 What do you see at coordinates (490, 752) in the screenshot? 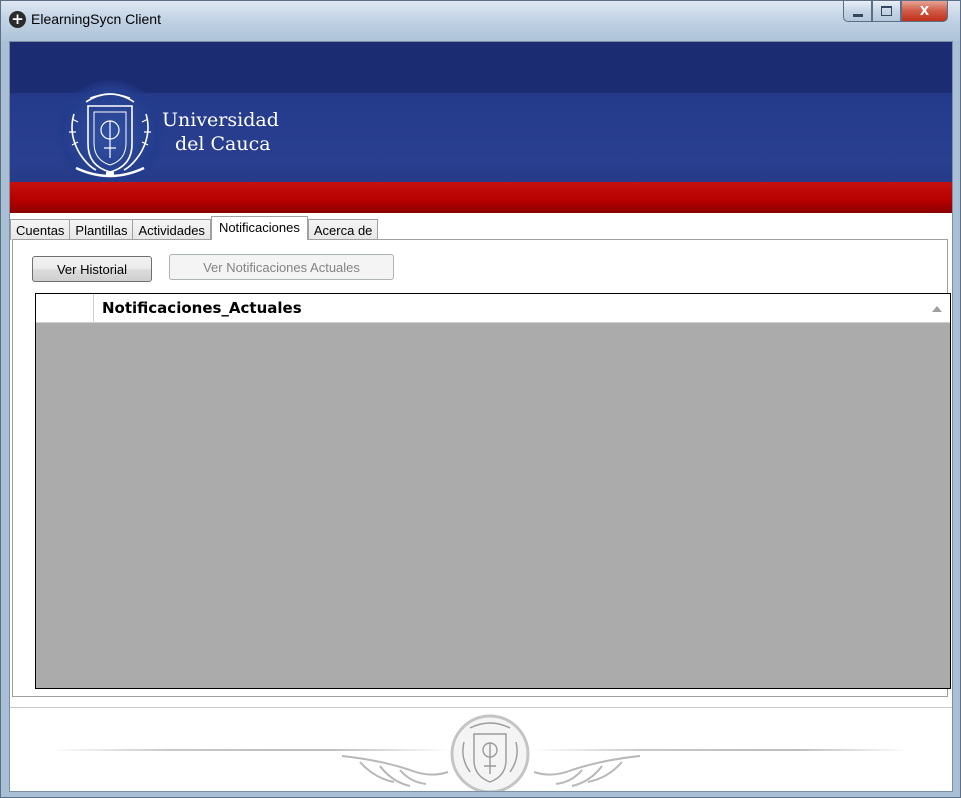
I see `footer-seal-icon` at bounding box center [490, 752].